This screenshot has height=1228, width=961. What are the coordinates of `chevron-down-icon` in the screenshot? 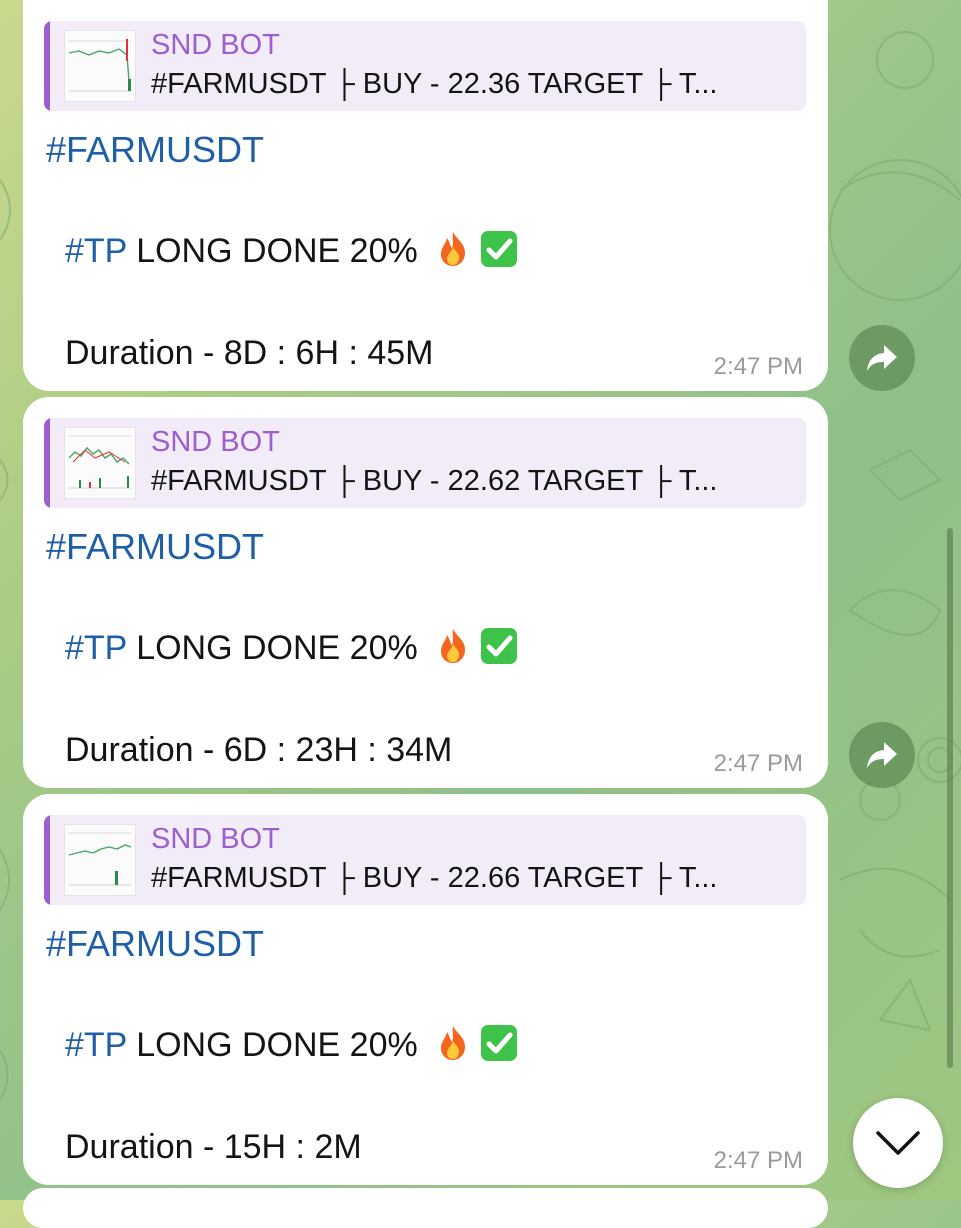 It's located at (898, 1143).